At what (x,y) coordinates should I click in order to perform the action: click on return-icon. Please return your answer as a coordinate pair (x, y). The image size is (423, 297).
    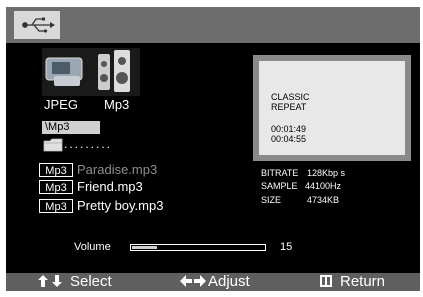
    Looking at the image, I should click on (326, 281).